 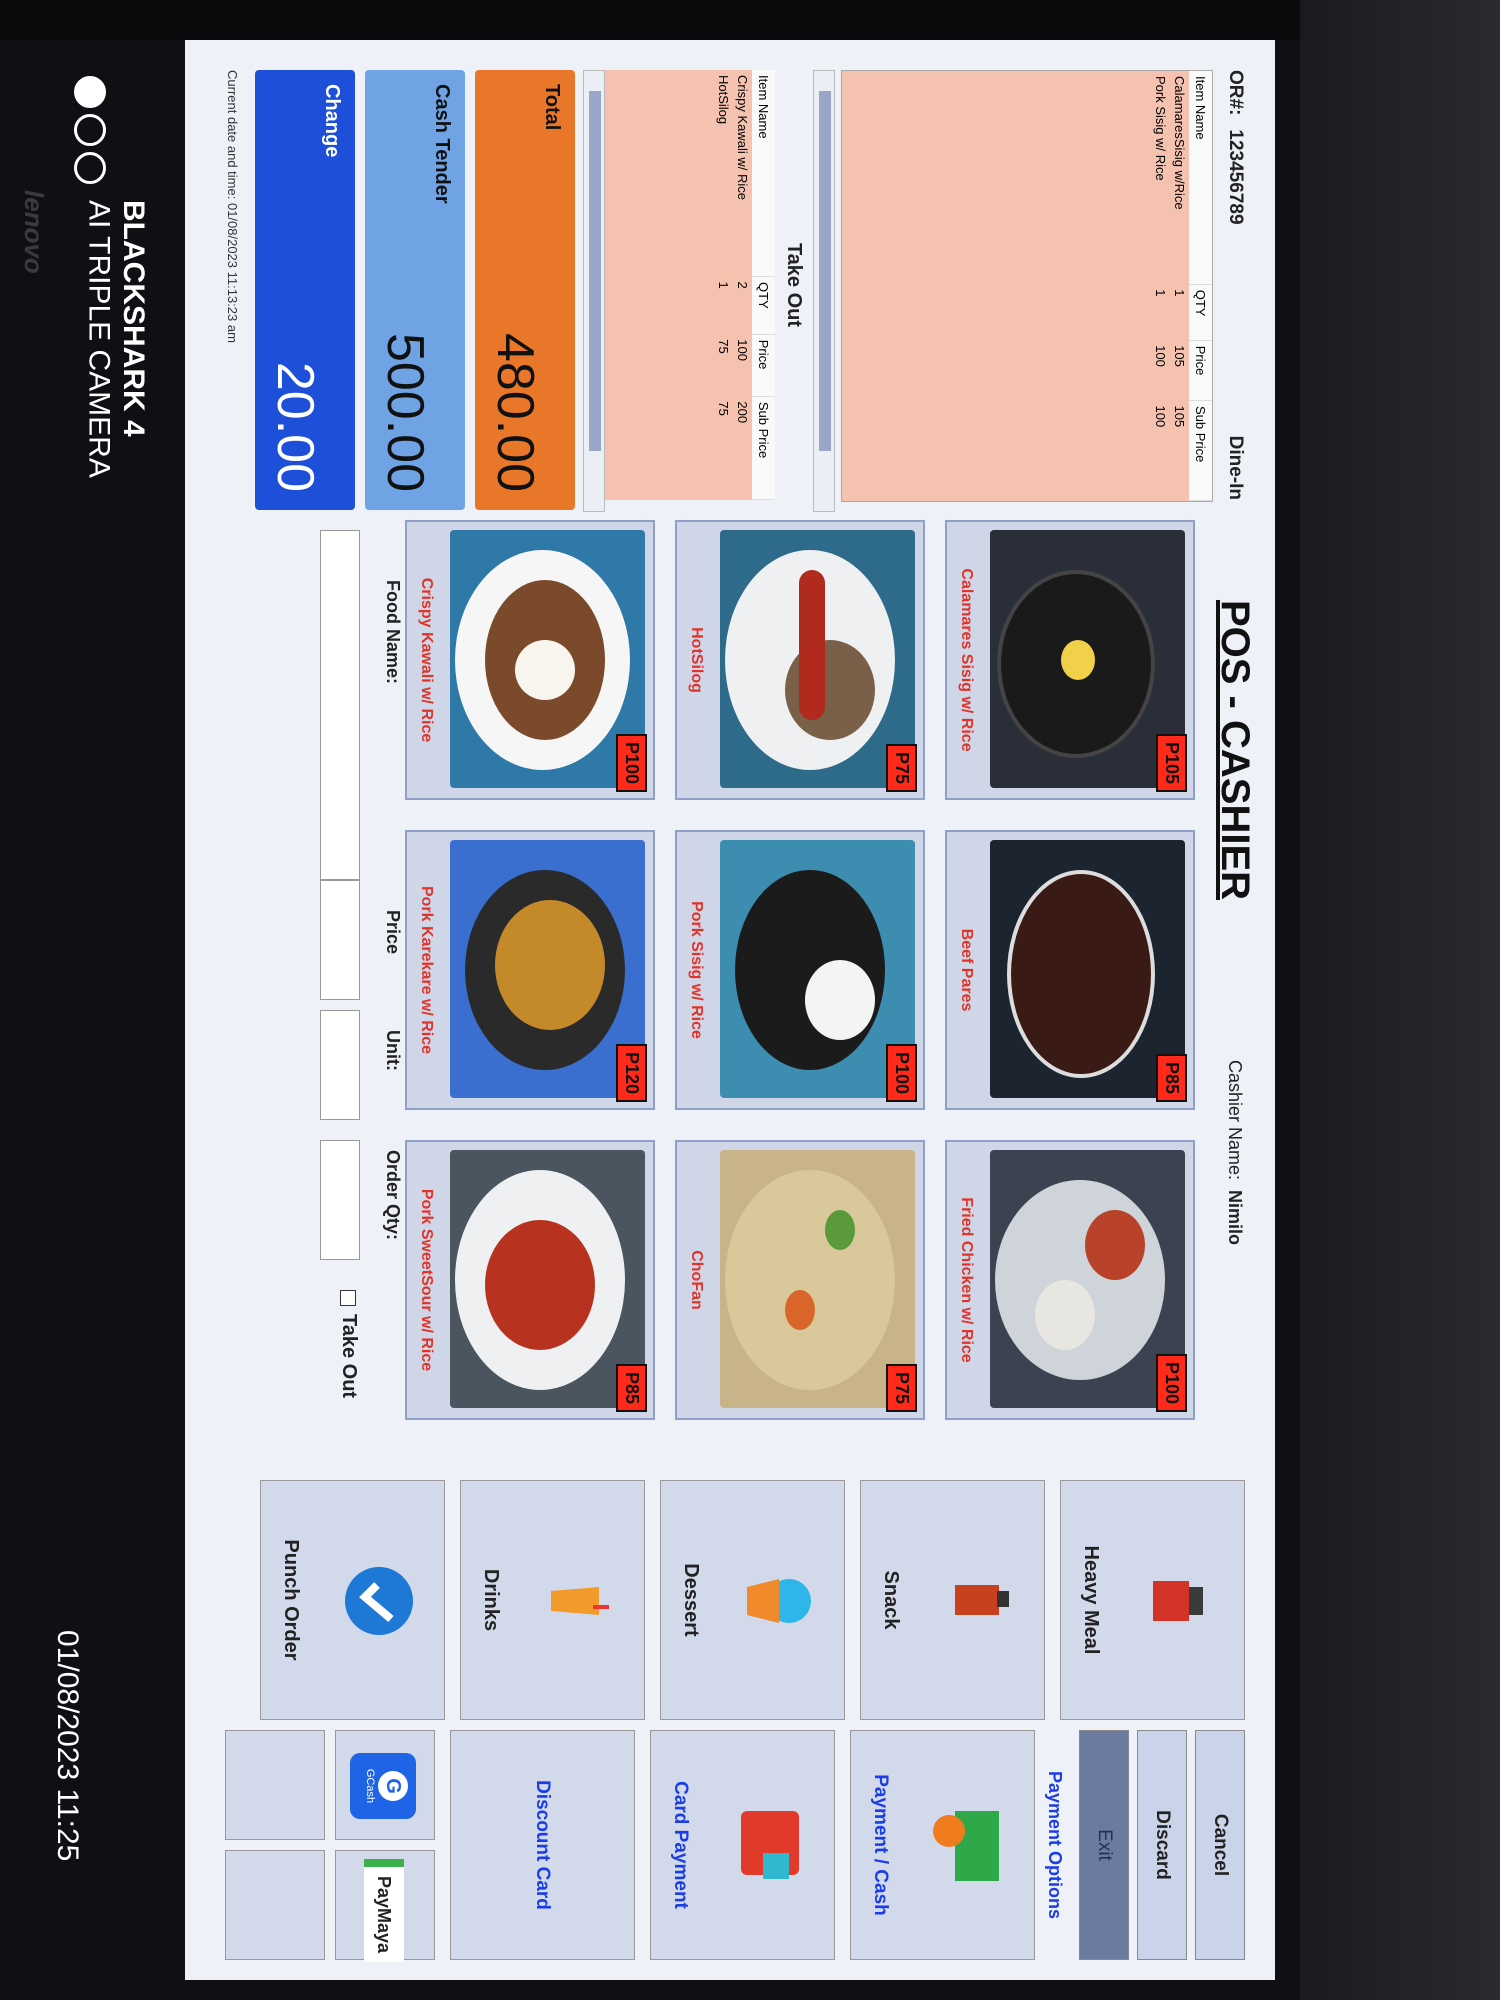 I want to click on category-snack: Snack, so click(x=952, y=1600).